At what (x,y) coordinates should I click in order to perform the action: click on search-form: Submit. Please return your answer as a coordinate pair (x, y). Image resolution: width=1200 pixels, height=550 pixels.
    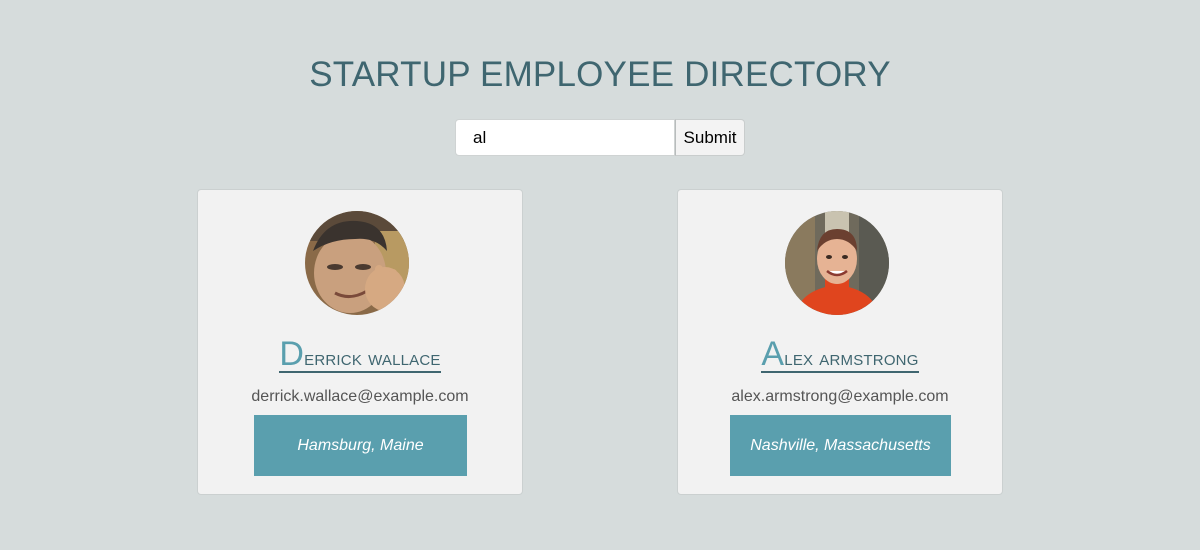
    Looking at the image, I should click on (600, 137).